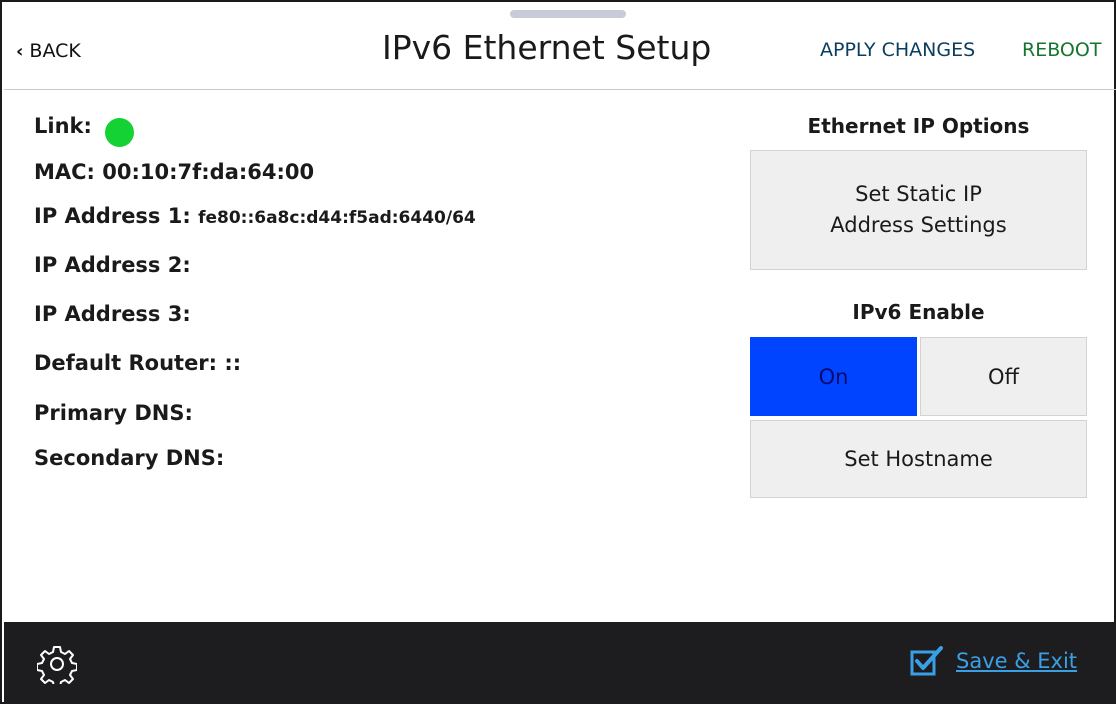  I want to click on router-label: Default Router:, so click(126, 363).